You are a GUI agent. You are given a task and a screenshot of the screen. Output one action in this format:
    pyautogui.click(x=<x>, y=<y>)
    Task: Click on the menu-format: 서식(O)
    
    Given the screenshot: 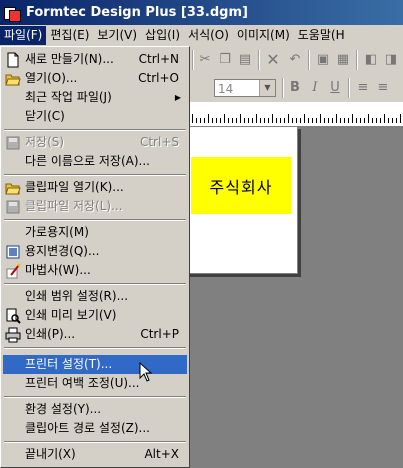 What is the action you would take?
    pyautogui.click(x=208, y=35)
    